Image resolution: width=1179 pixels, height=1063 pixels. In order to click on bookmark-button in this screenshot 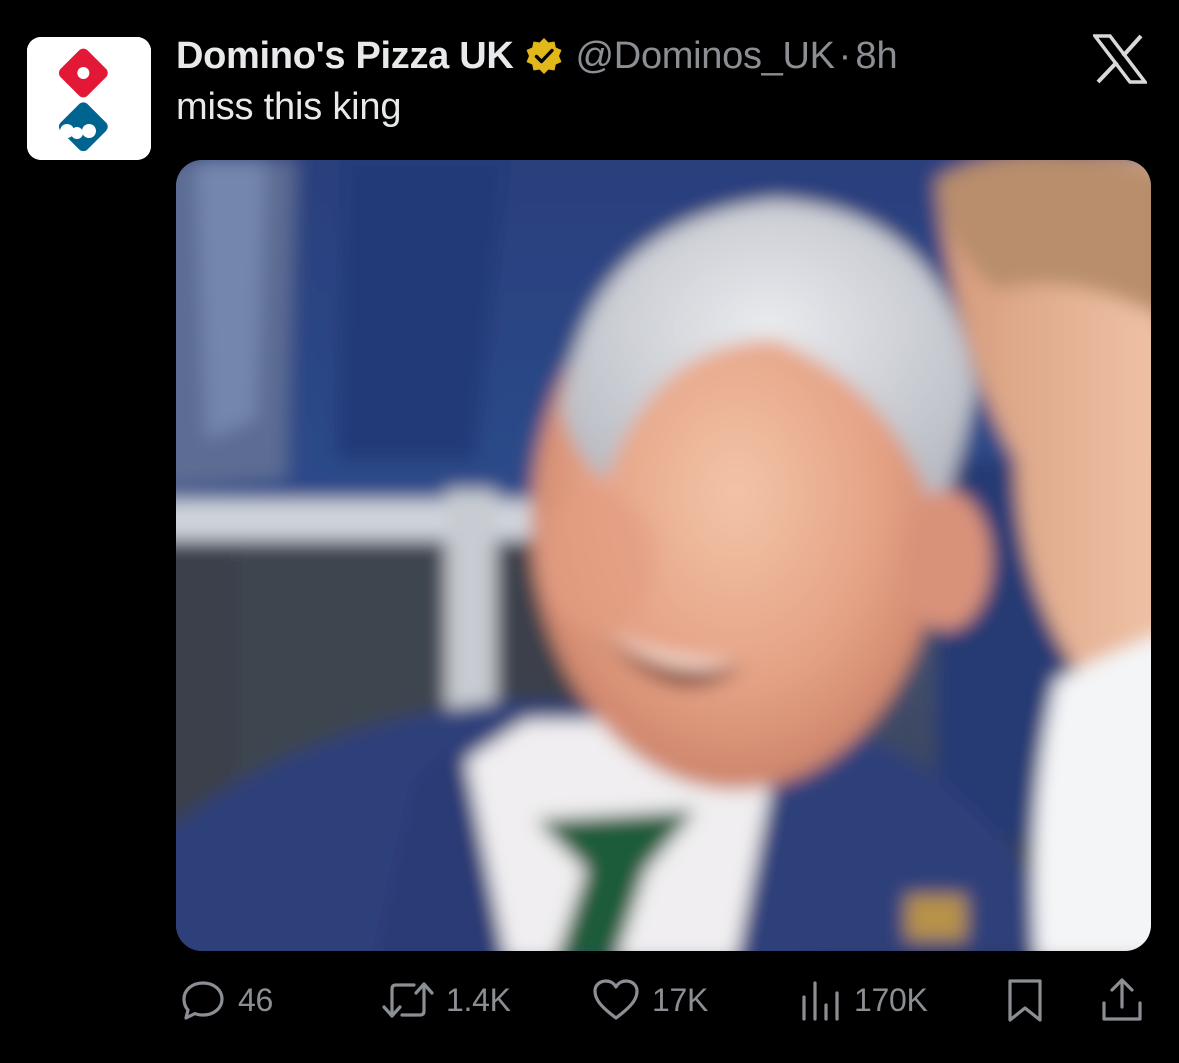, I will do `click(1025, 1000)`.